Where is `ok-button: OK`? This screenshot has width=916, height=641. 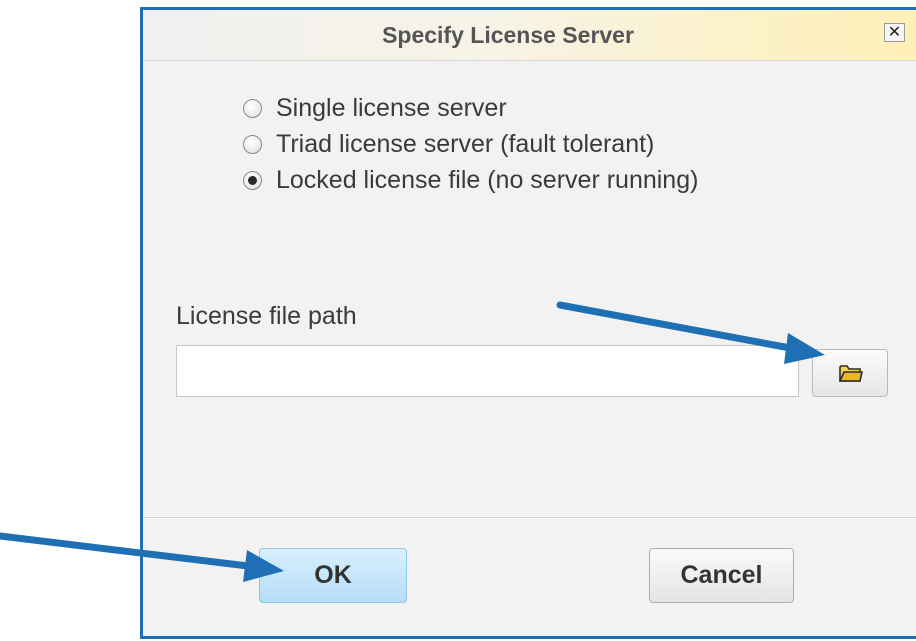 ok-button: OK is located at coordinates (333, 575).